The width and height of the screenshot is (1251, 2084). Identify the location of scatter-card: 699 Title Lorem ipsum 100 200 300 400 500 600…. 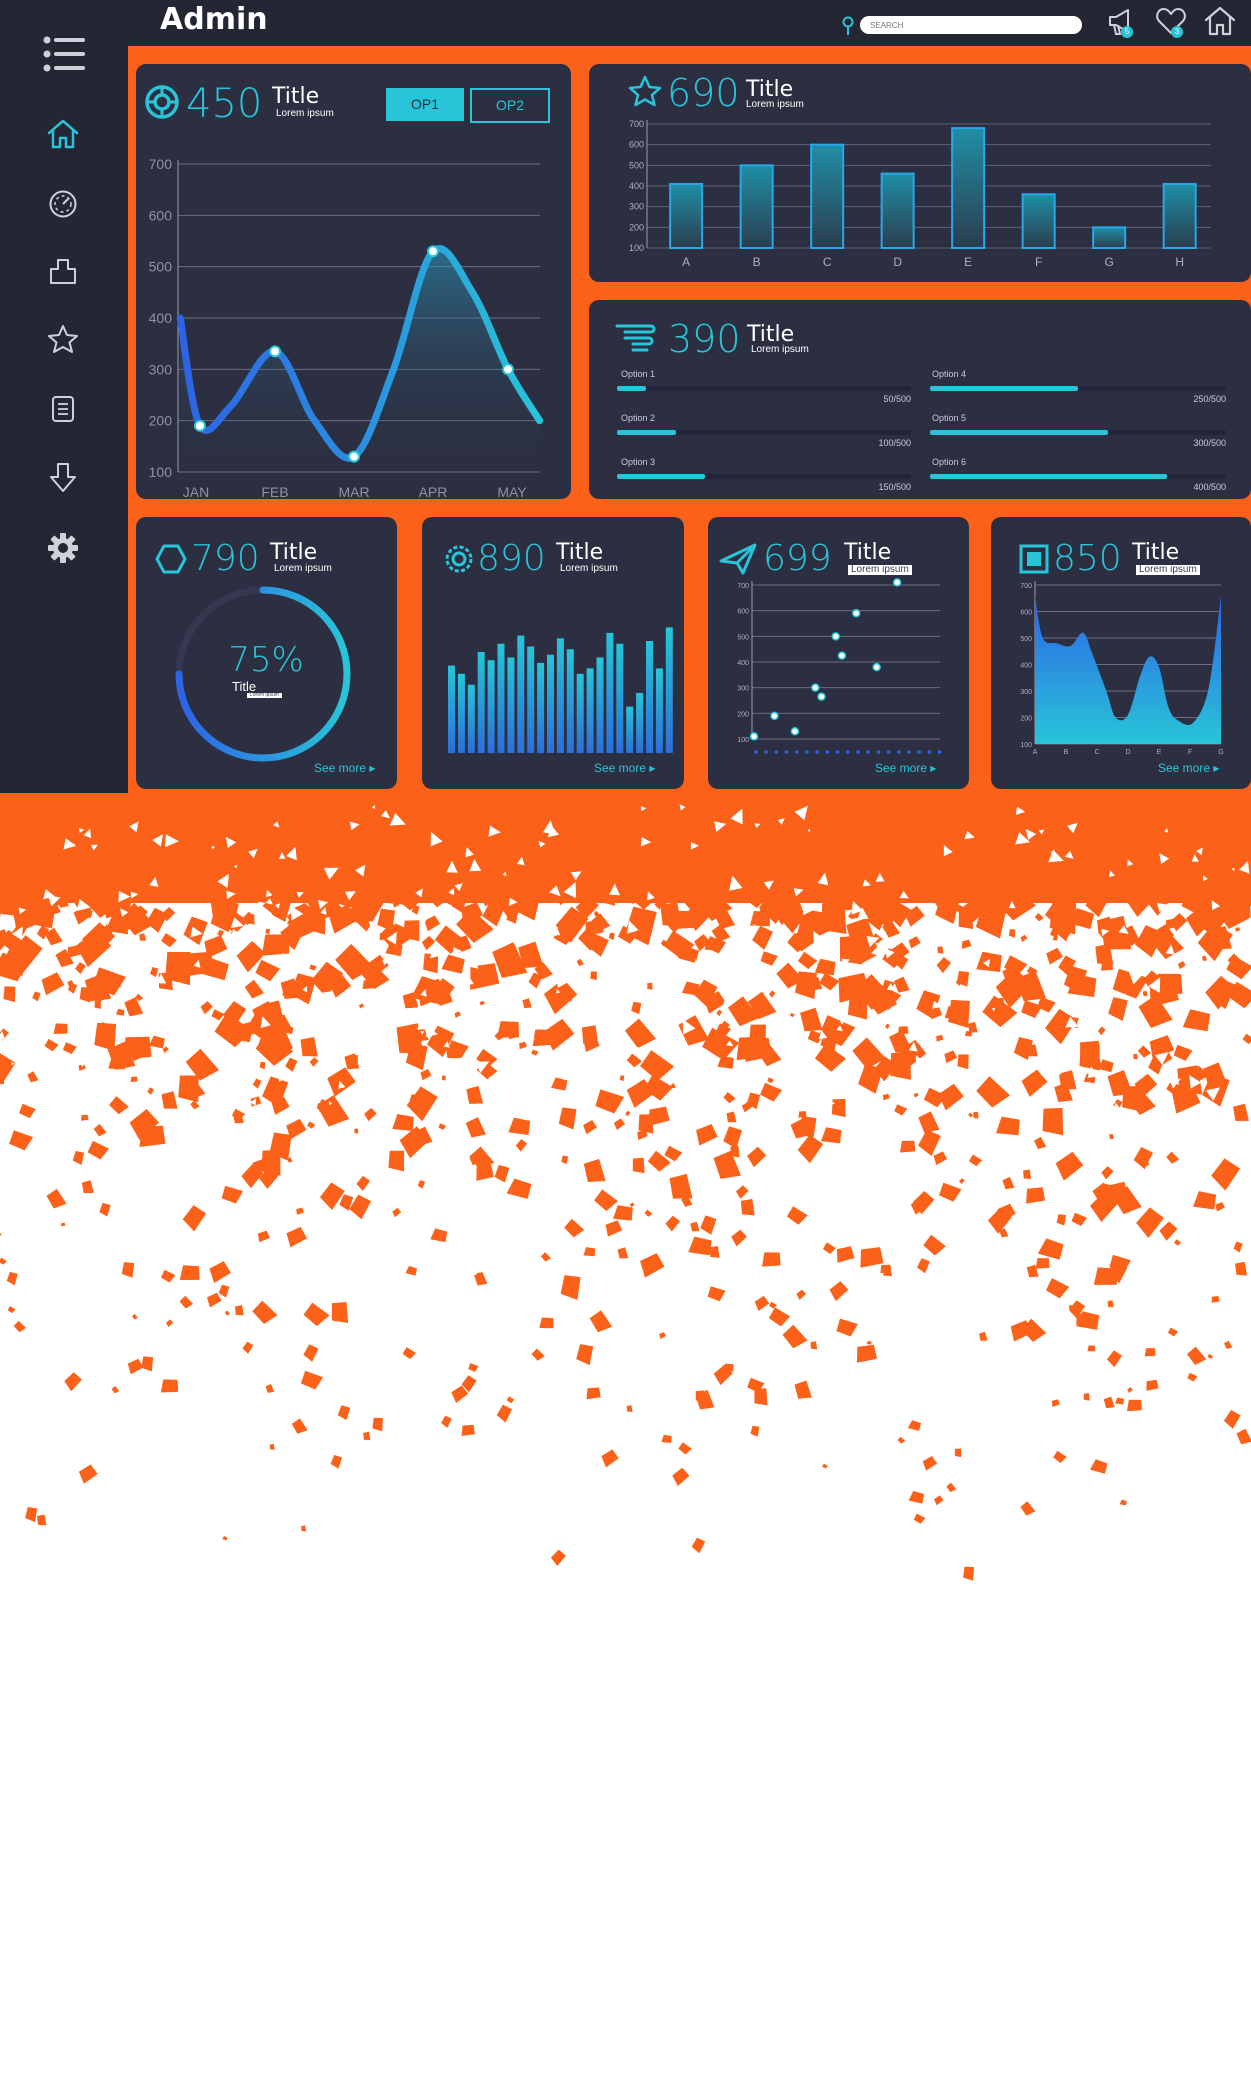
(838, 653).